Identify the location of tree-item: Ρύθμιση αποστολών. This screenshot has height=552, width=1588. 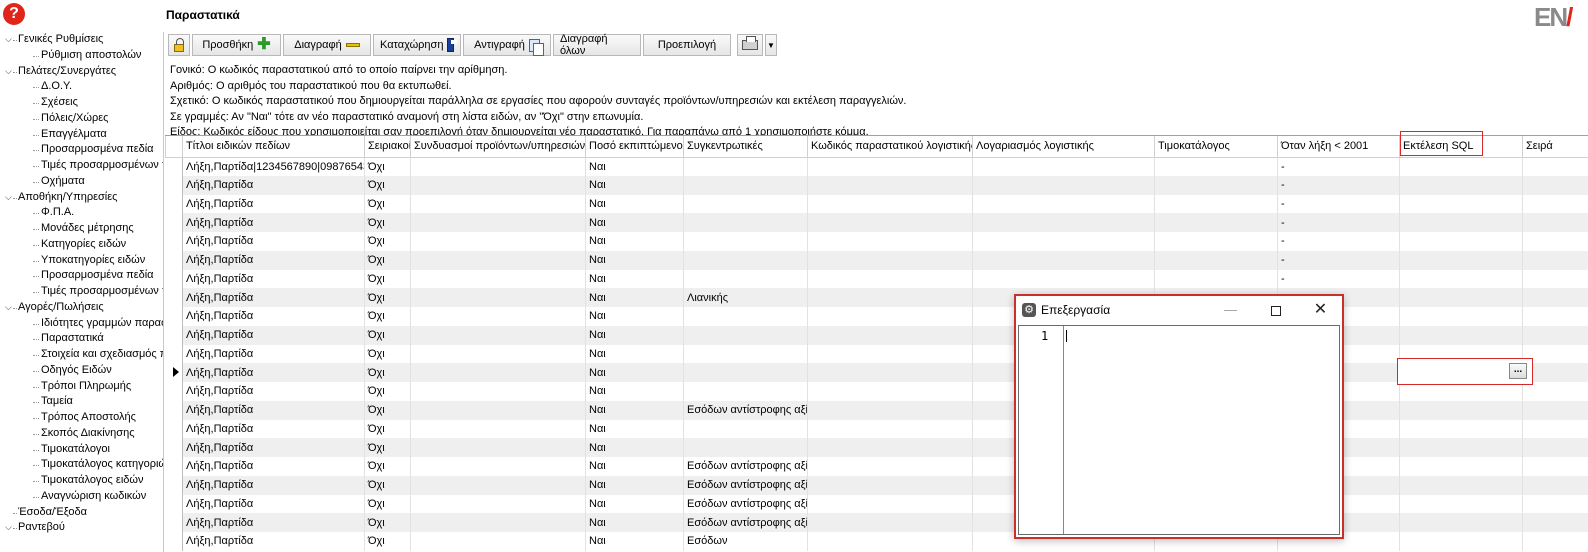
(81, 56).